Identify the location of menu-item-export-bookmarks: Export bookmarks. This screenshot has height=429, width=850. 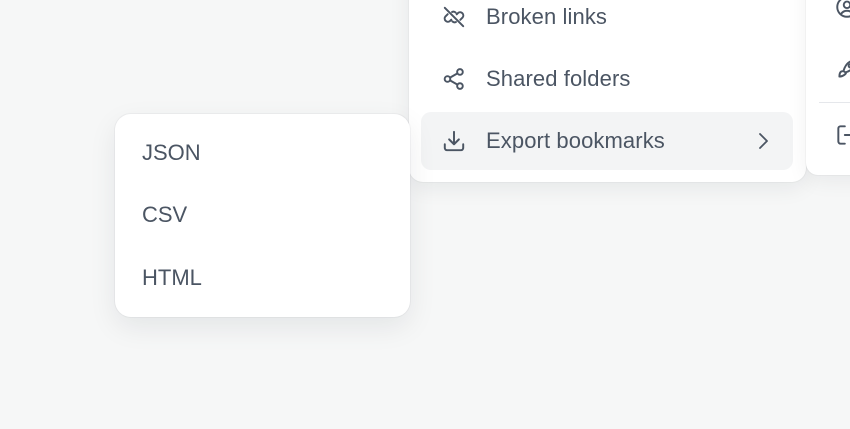
(607, 141).